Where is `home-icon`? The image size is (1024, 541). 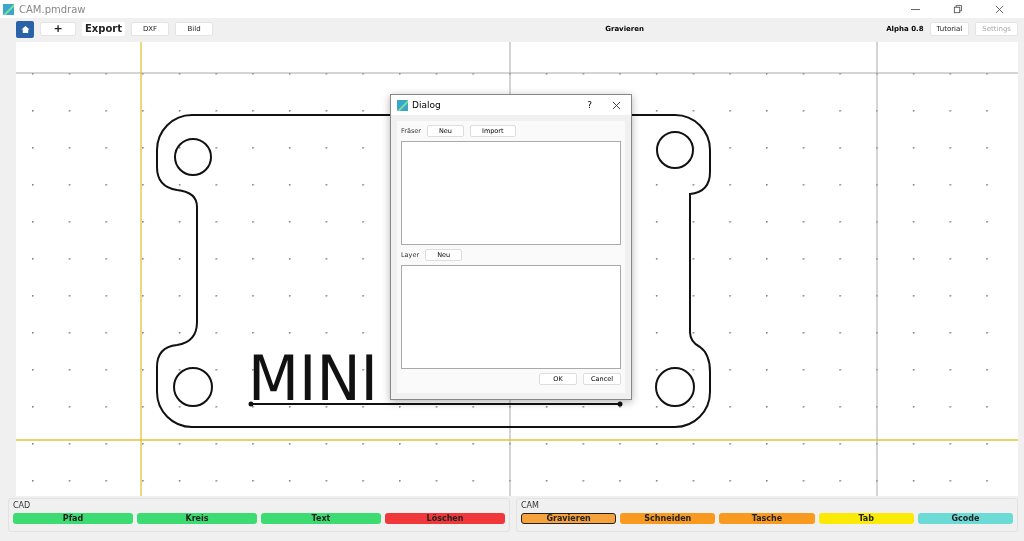
home-icon is located at coordinates (25, 29).